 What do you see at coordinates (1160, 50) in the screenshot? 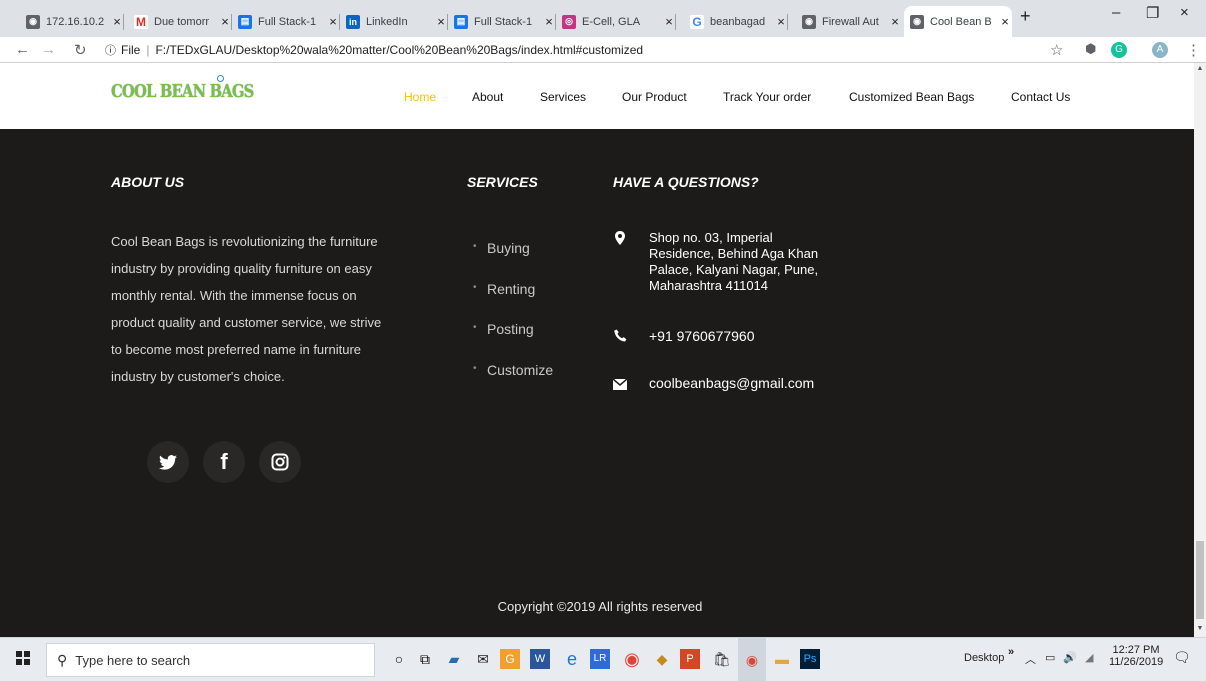
I see `profile-avatar: A` at bounding box center [1160, 50].